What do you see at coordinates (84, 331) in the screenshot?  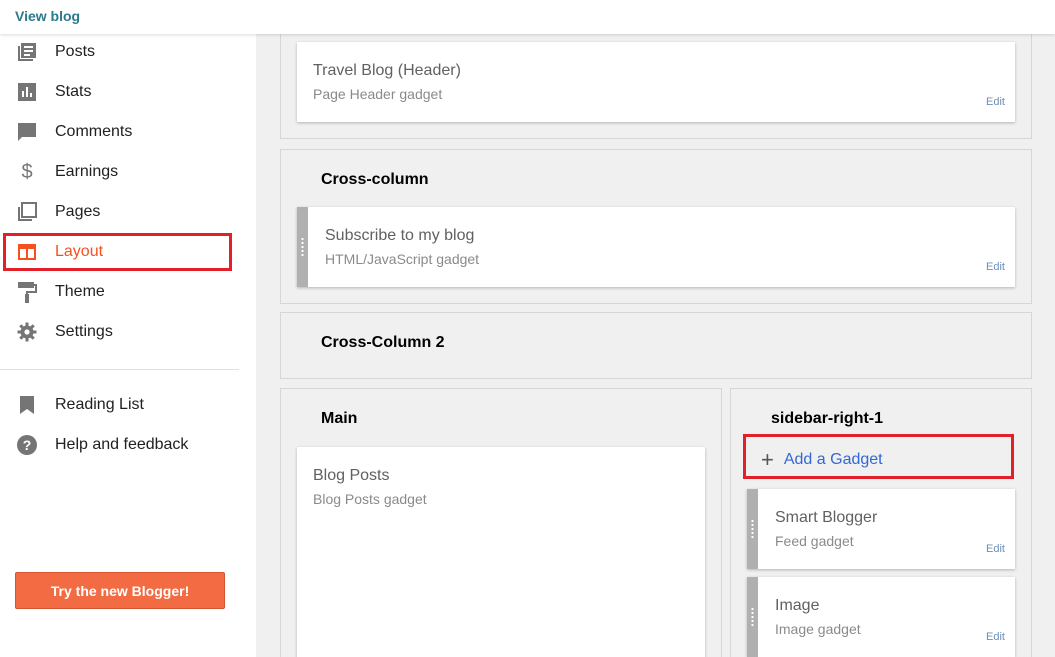 I see `sidebar-item-label: Settings` at bounding box center [84, 331].